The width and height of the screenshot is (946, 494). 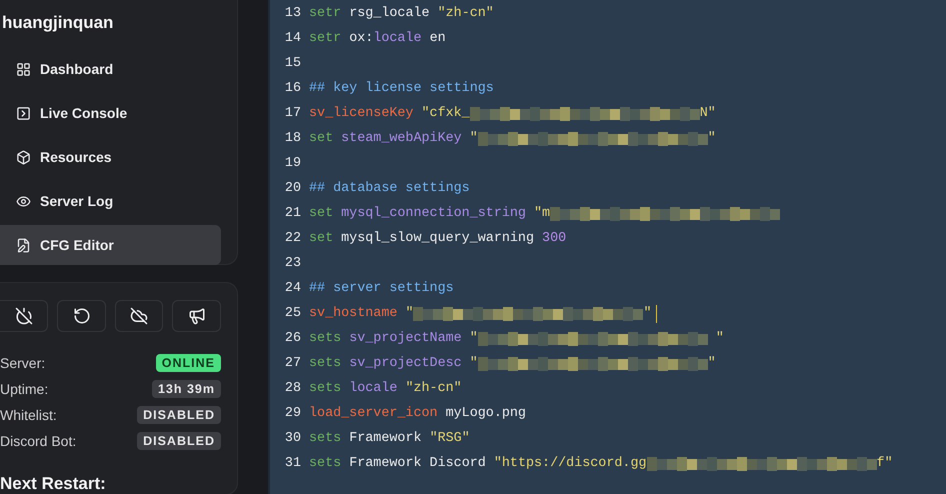 What do you see at coordinates (292, 38) in the screenshot?
I see `line-number: 14` at bounding box center [292, 38].